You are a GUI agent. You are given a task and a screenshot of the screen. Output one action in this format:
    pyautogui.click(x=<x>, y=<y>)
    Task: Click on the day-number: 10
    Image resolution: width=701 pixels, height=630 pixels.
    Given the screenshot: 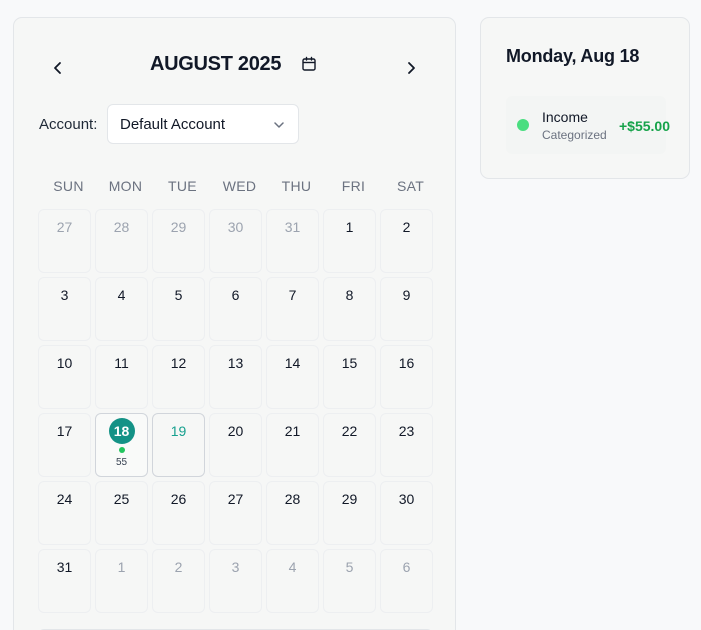 What is the action you would take?
    pyautogui.click(x=64, y=363)
    